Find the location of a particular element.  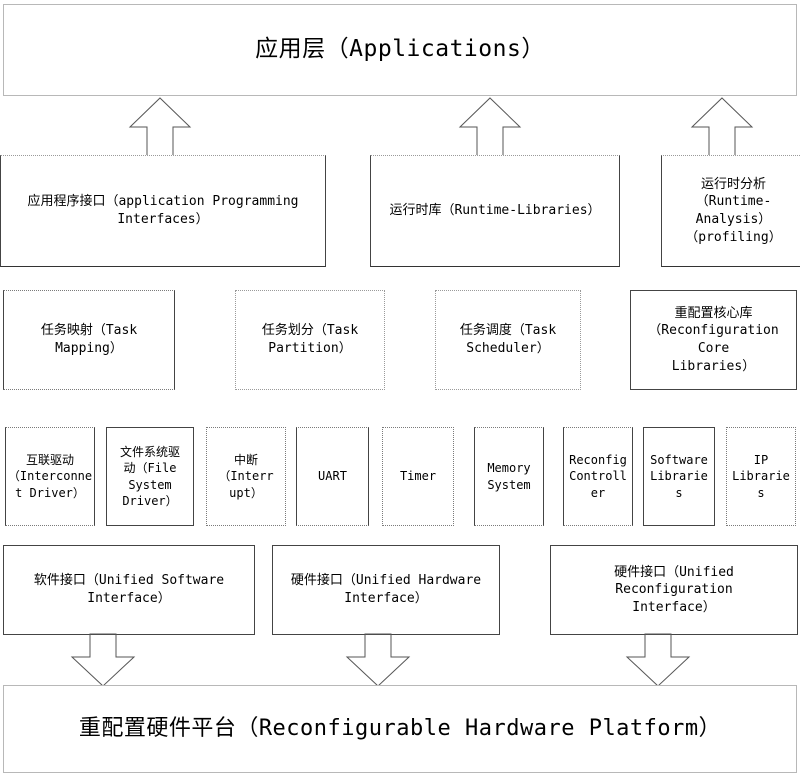

runtime-libraries-label: 运行时库（Runtime-Libraries） is located at coordinates (495, 211).